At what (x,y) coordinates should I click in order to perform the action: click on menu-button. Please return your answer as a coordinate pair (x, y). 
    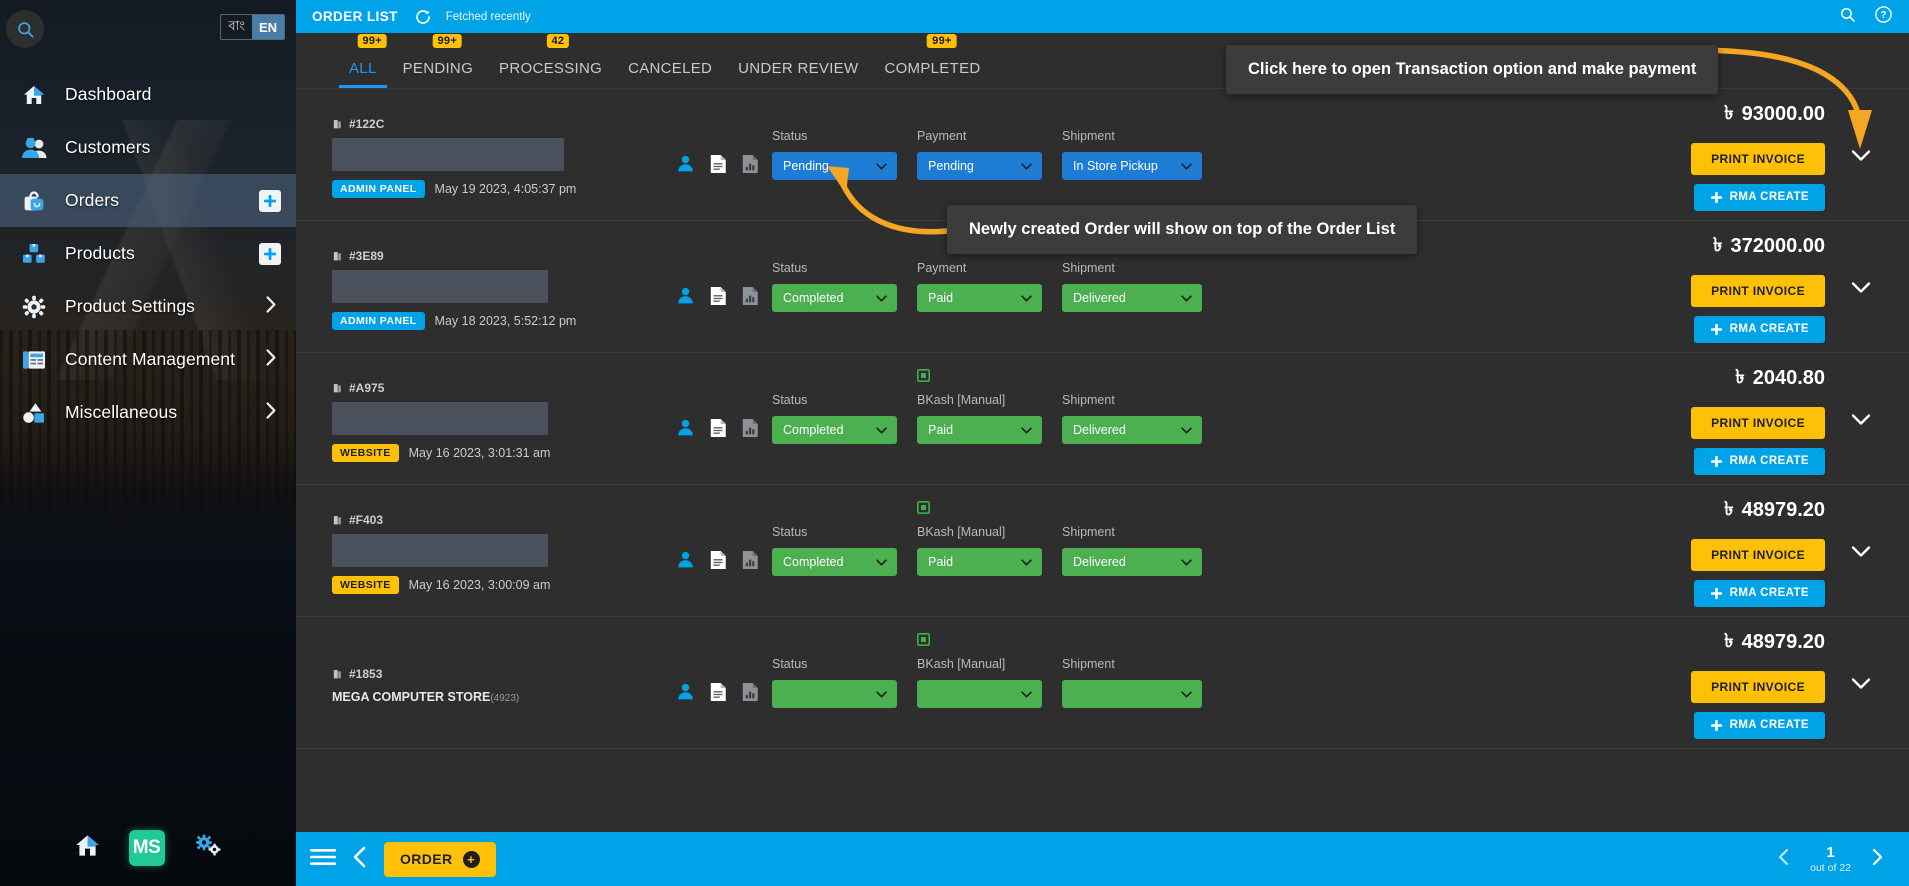
    Looking at the image, I should click on (323, 859).